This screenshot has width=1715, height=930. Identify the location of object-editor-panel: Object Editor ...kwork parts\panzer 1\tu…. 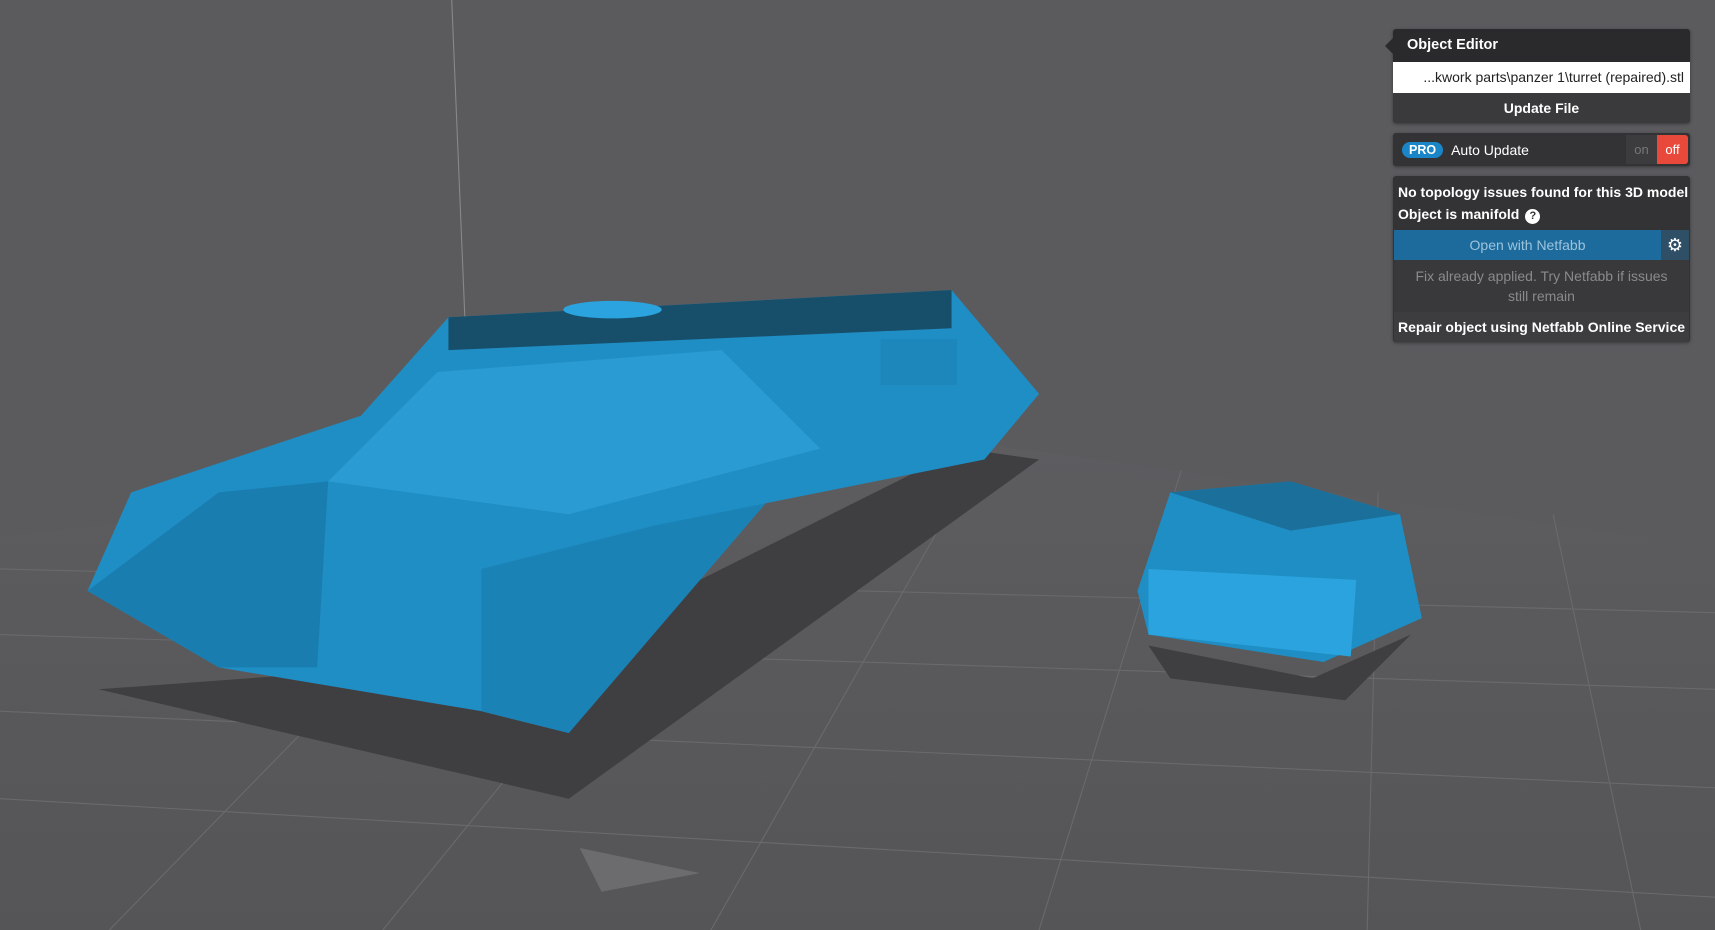
(1537, 185).